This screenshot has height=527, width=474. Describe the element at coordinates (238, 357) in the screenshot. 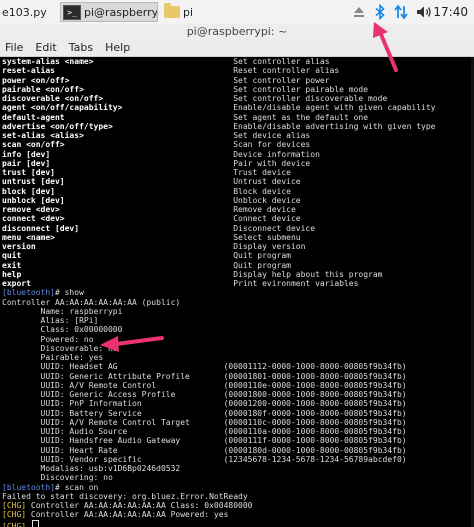

I see `show-property: Pairable: yes` at that location.